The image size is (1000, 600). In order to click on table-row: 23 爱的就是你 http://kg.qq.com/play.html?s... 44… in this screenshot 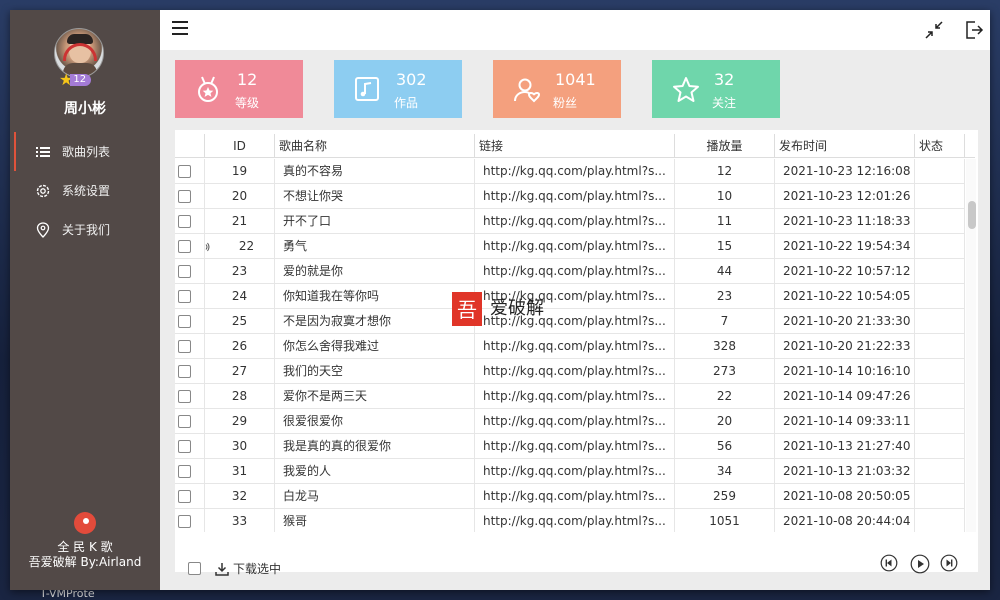, I will do `click(570, 271)`.